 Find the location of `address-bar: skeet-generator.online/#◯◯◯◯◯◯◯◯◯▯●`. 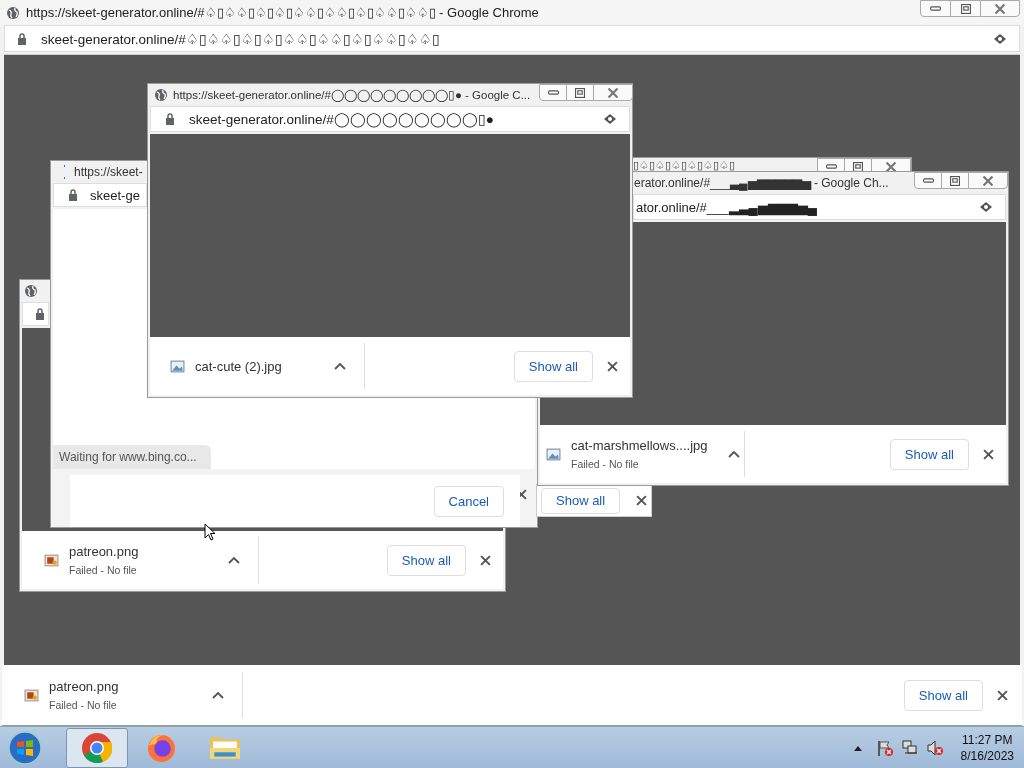

address-bar: skeet-generator.online/#◯◯◯◯◯◯◯◯◯▯● is located at coordinates (390, 119).